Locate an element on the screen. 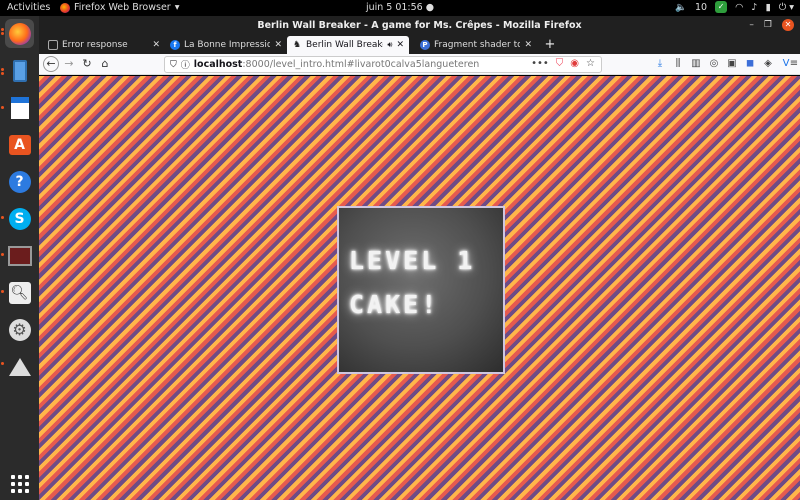 This screenshot has height=500, width=800. download-icon: ⤓ is located at coordinates (660, 64).